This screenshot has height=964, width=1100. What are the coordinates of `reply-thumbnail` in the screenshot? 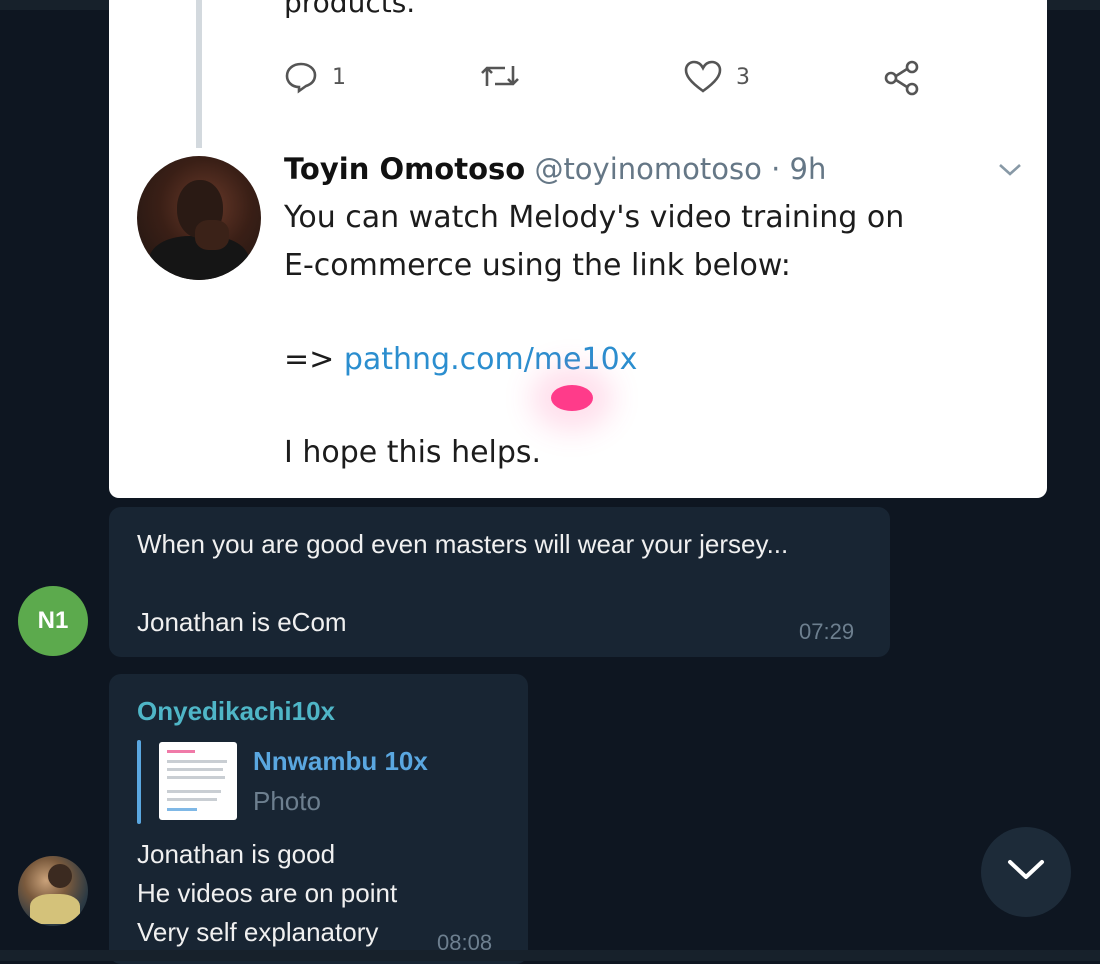 It's located at (198, 781).